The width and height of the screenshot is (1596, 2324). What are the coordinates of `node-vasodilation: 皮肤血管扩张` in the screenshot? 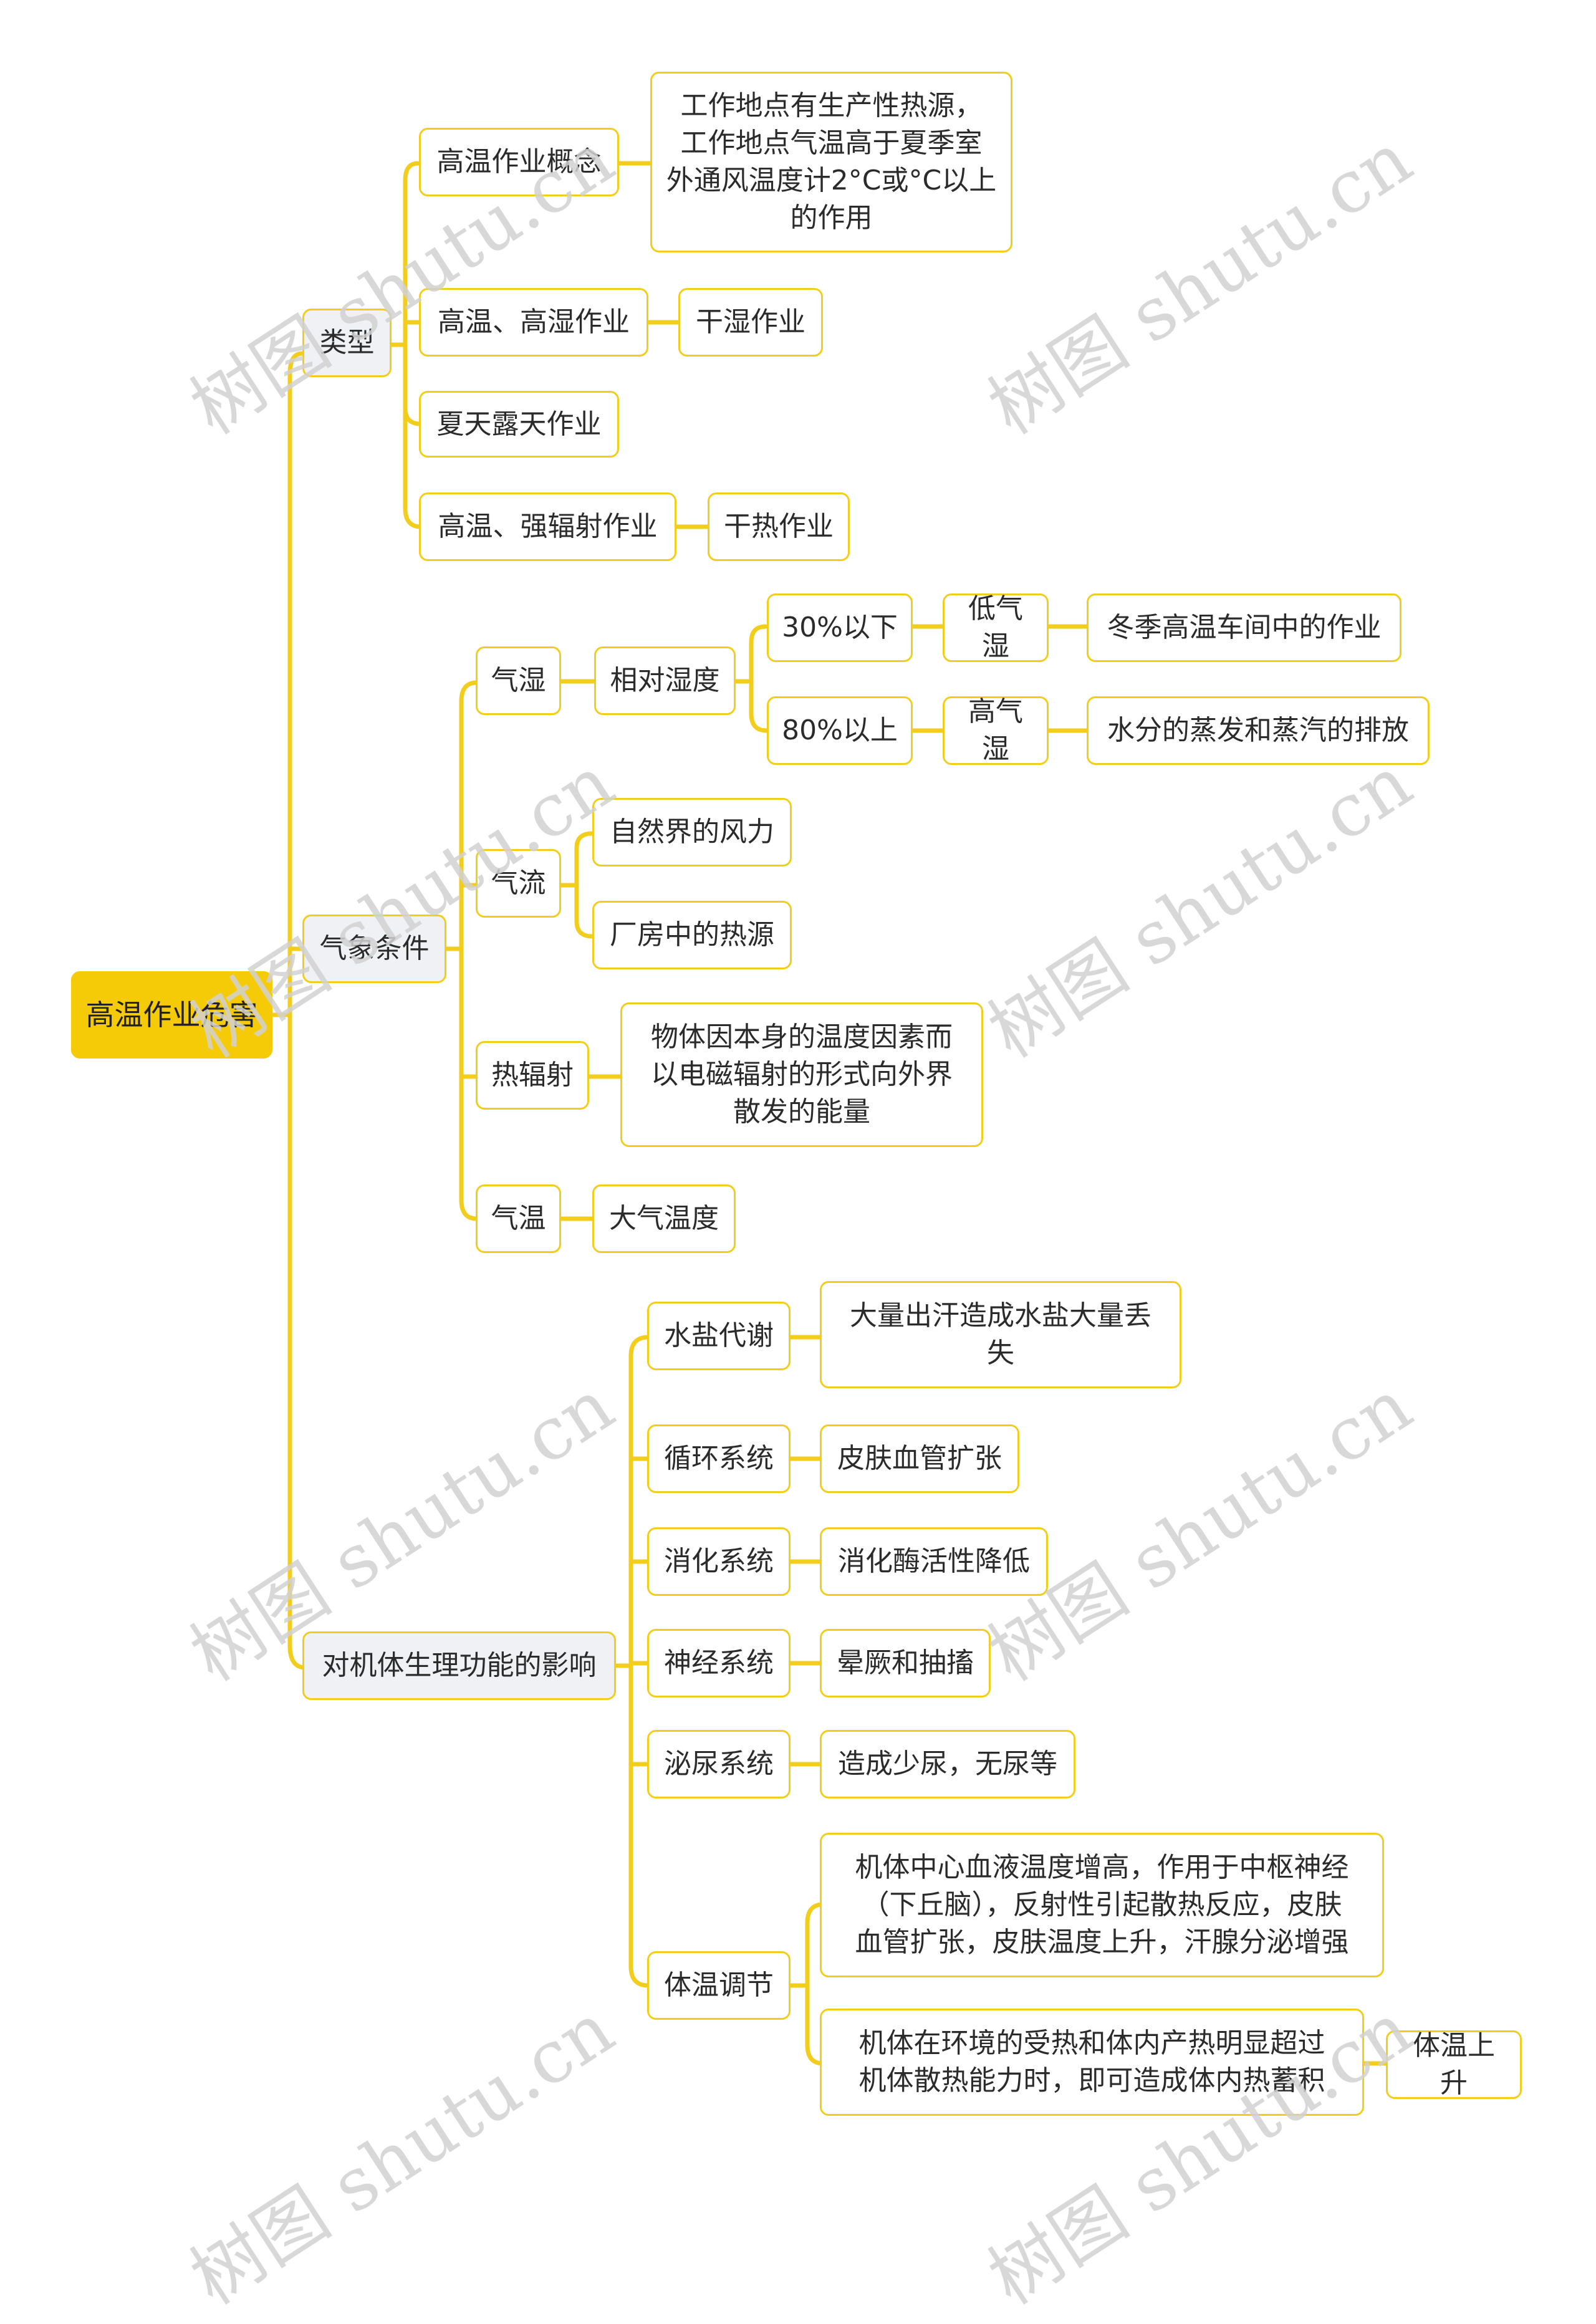 It's located at (919, 1458).